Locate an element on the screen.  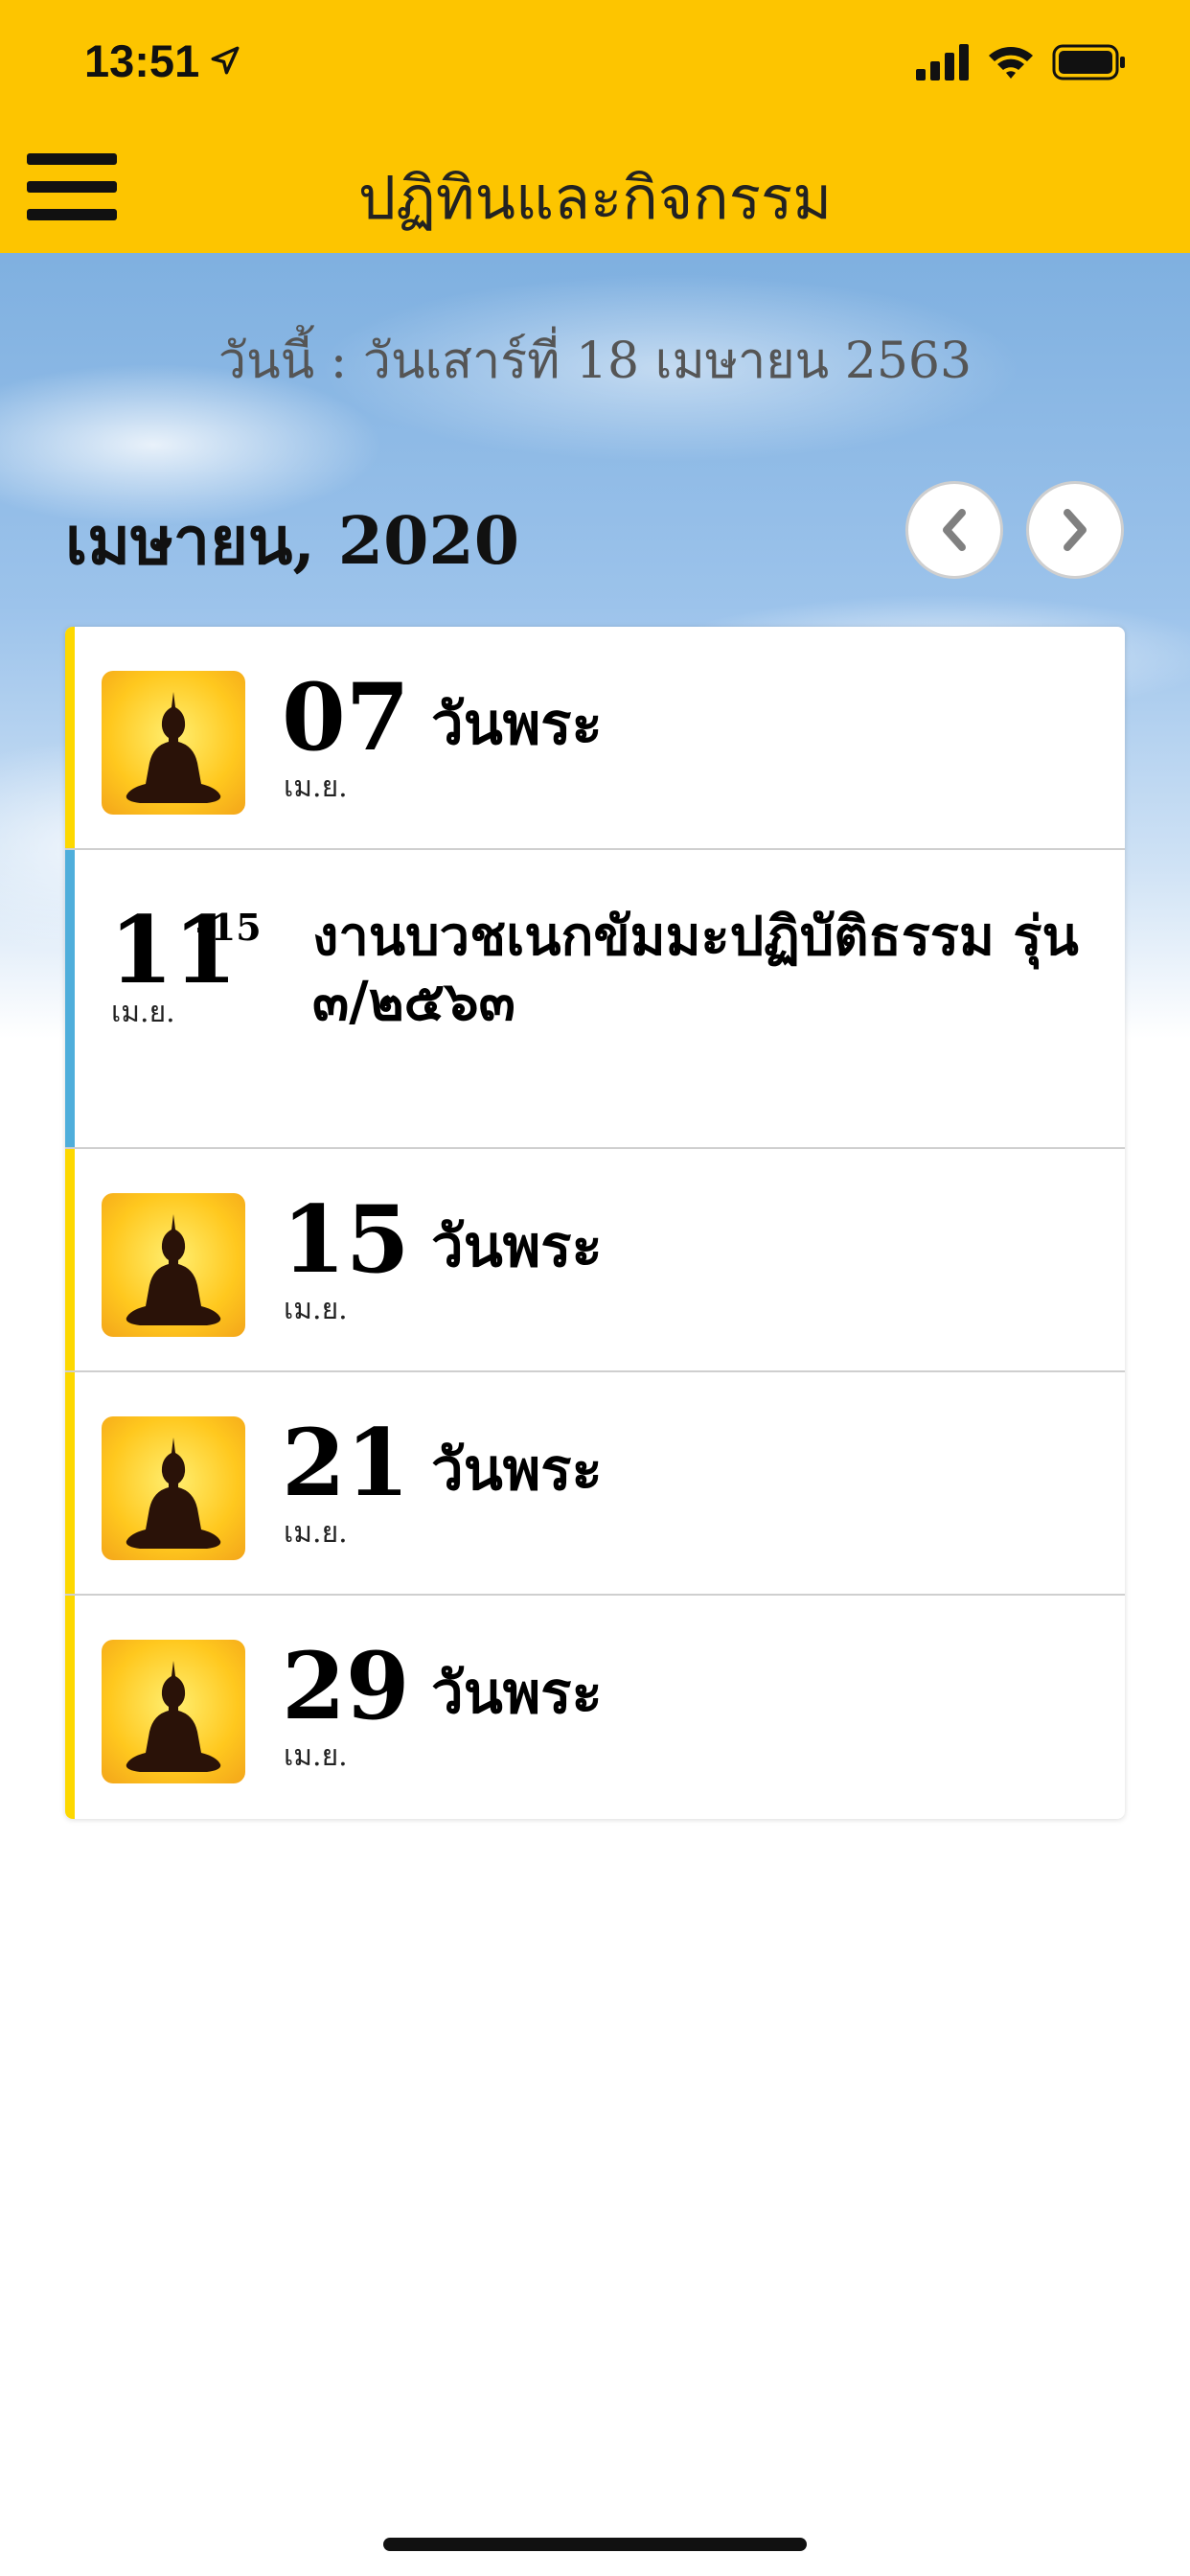
event-title: งานบวชเนกขัมมะปฏิบัติธรรม รุ่น ๓/๒๕๖๓ is located at coordinates (696, 969).